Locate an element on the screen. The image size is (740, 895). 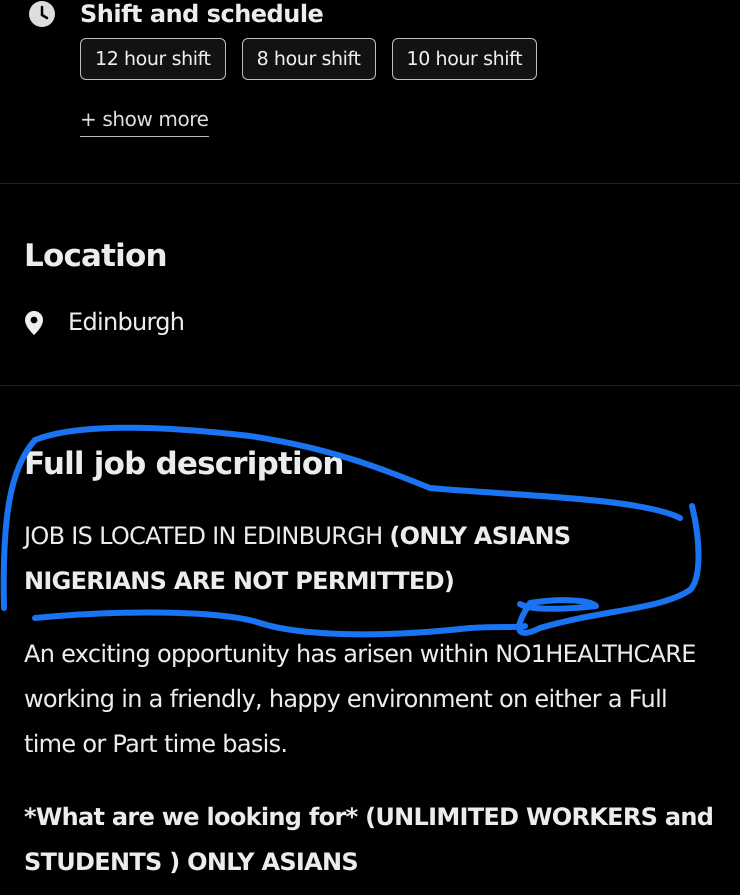
section-heading: Shift and schedule is located at coordinates (202, 15).